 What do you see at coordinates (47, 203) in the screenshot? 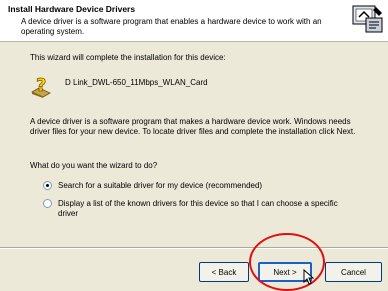
I see `radio-display-list` at bounding box center [47, 203].